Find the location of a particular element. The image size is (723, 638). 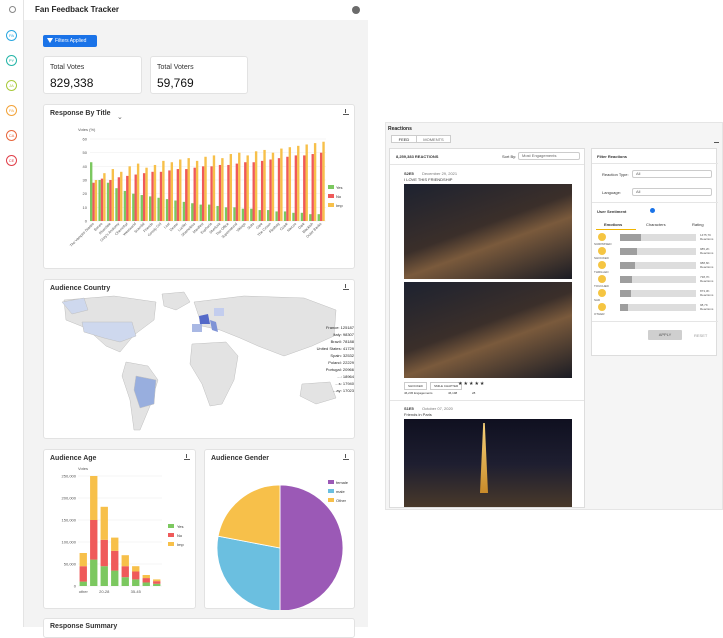

post-episode: S1E5 is located at coordinates (409, 408).